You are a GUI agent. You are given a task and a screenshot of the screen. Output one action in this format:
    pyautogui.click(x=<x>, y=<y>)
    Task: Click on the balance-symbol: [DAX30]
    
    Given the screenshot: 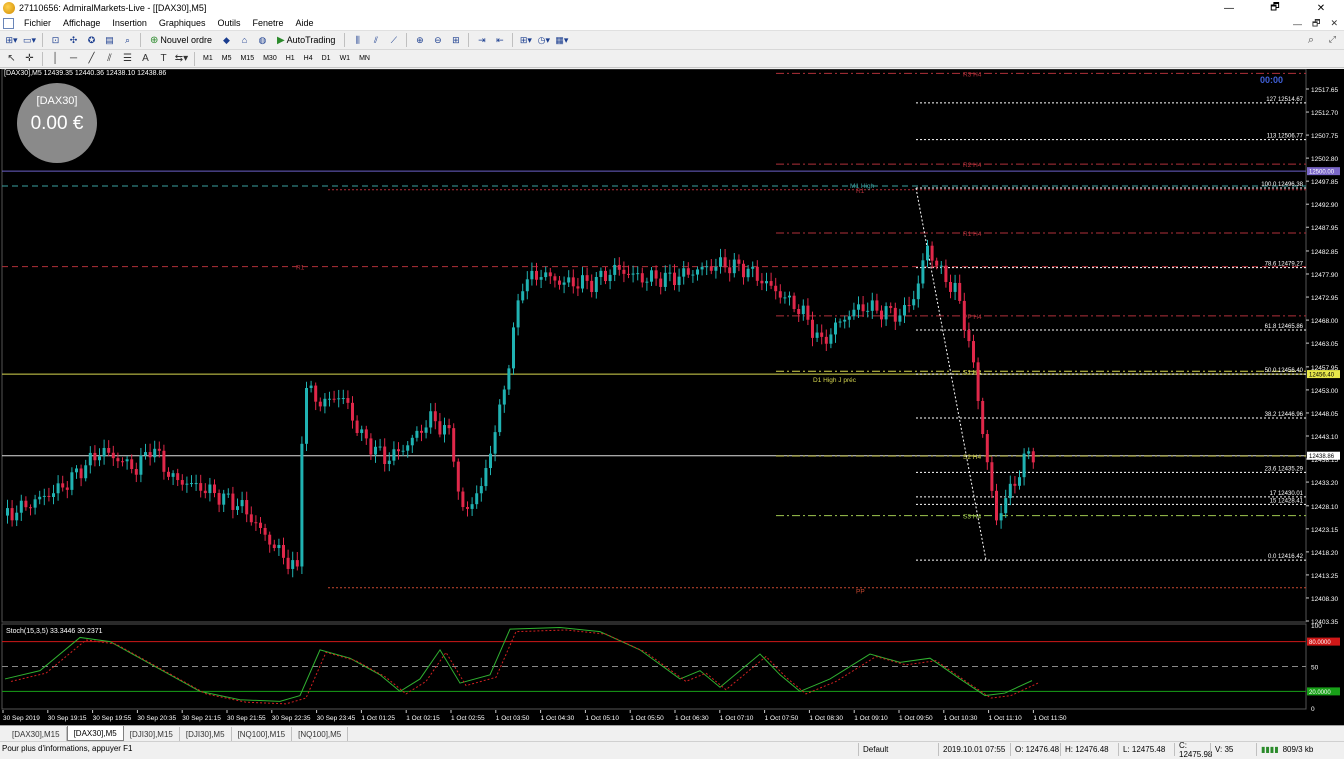 What is the action you would take?
    pyautogui.click(x=57, y=101)
    